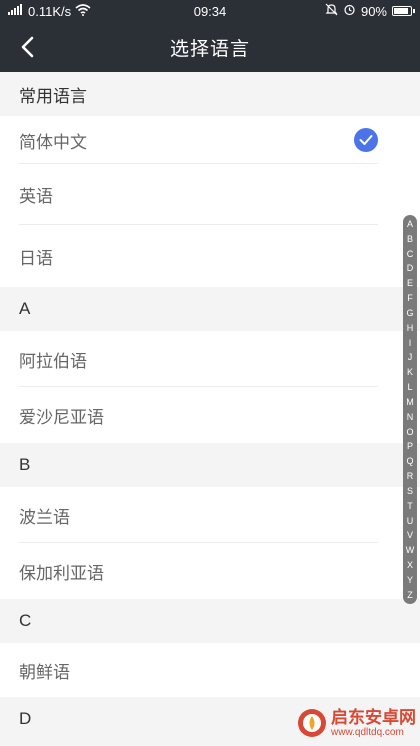  I want to click on index-letter-k: K, so click(410, 372).